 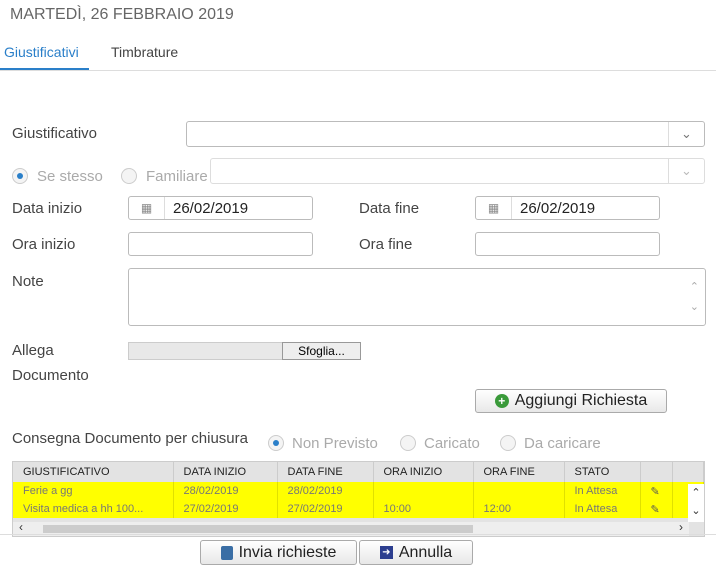 What do you see at coordinates (144, 52) in the screenshot?
I see `tab-timbrature: Timbrature` at bounding box center [144, 52].